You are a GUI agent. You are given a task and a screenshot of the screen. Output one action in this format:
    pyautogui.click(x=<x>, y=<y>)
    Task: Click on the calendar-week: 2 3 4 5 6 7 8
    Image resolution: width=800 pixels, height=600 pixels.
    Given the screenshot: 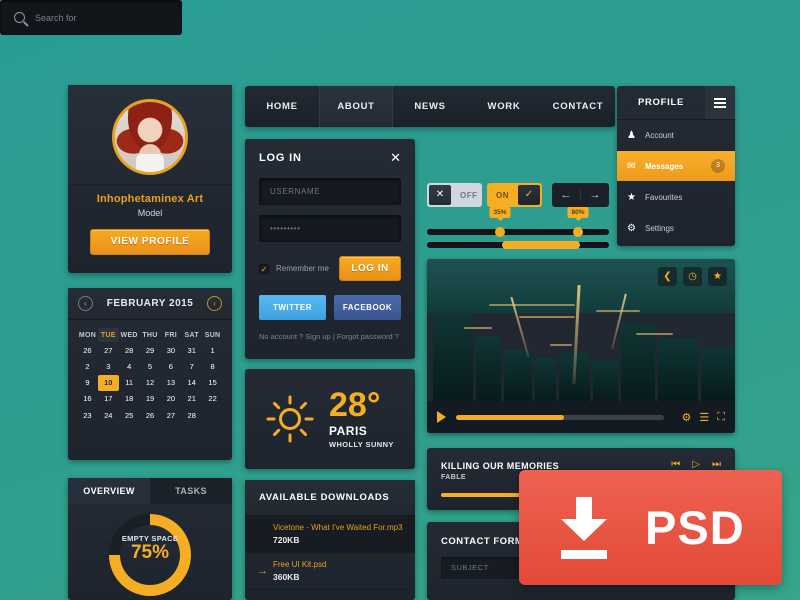 What is the action you would take?
    pyautogui.click(x=150, y=366)
    